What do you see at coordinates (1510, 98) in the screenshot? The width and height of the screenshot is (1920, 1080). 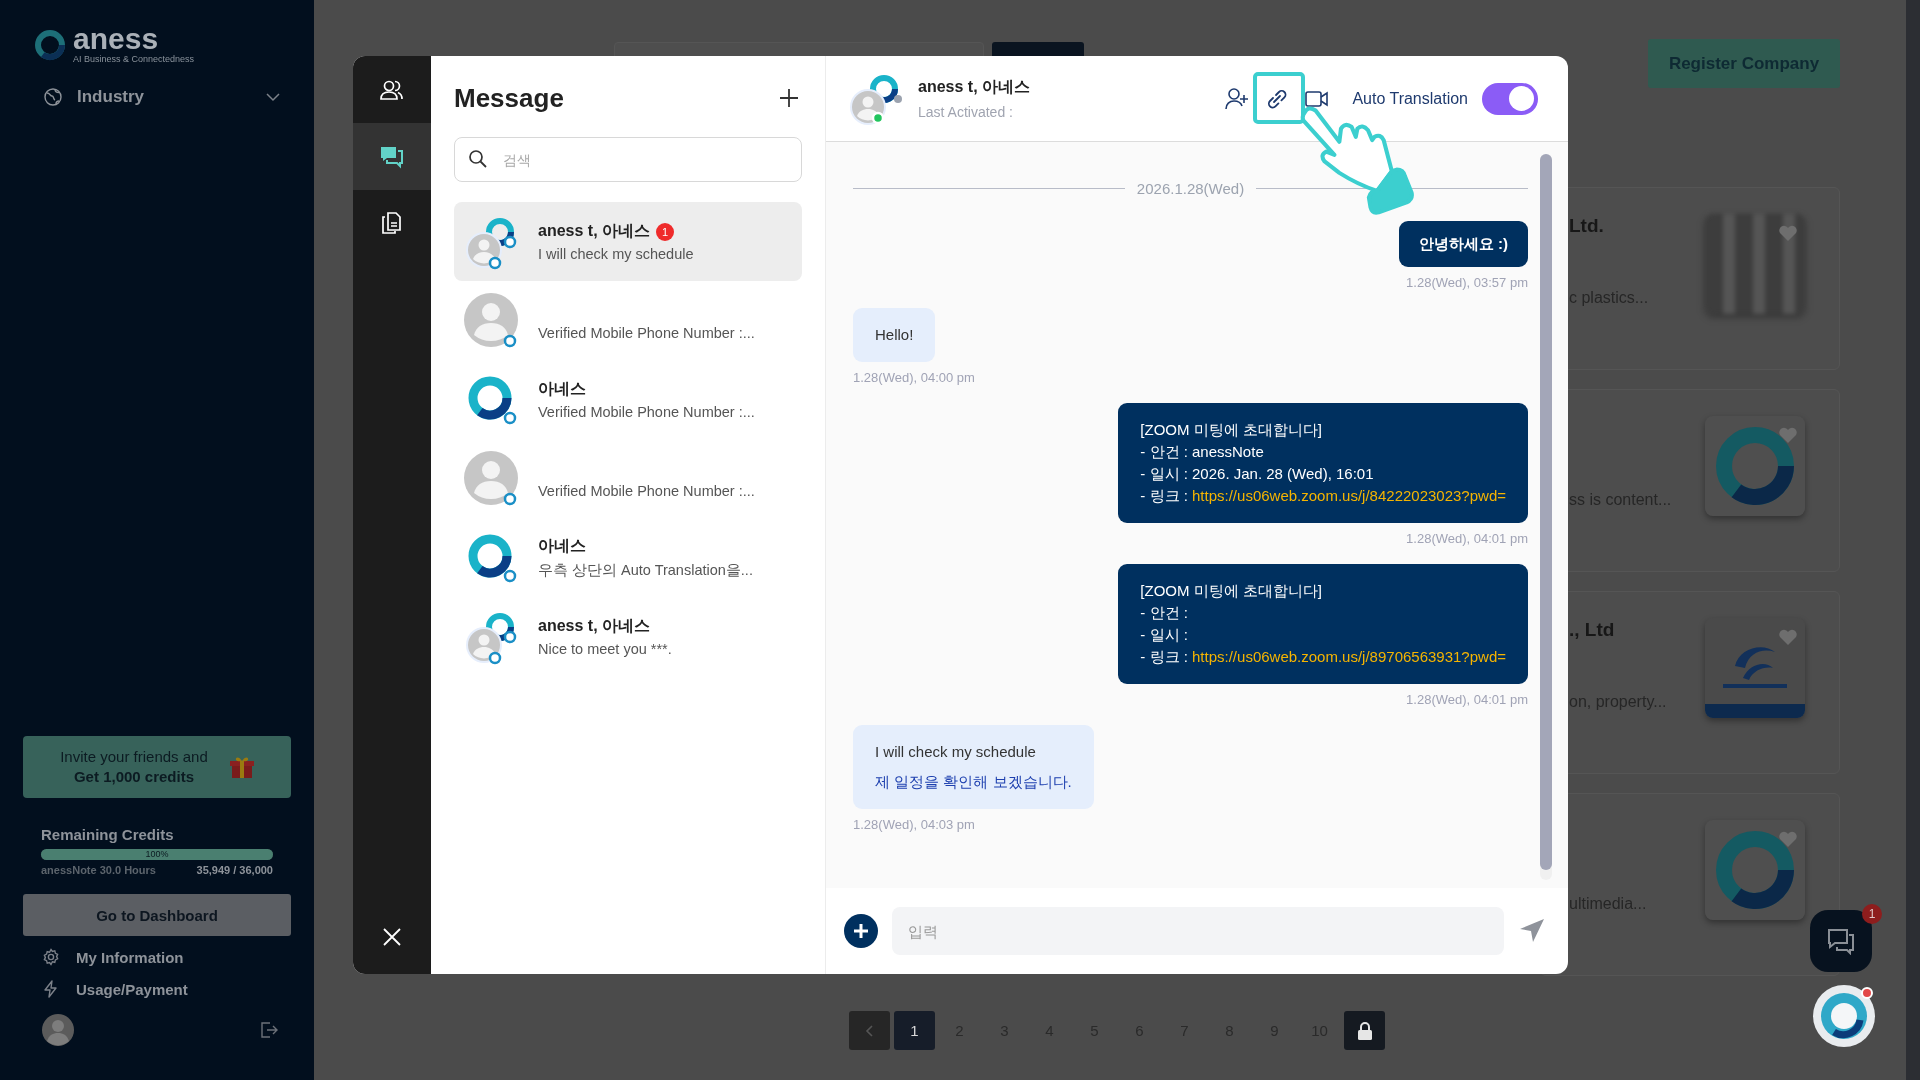 I see `auto-translation-toggle` at bounding box center [1510, 98].